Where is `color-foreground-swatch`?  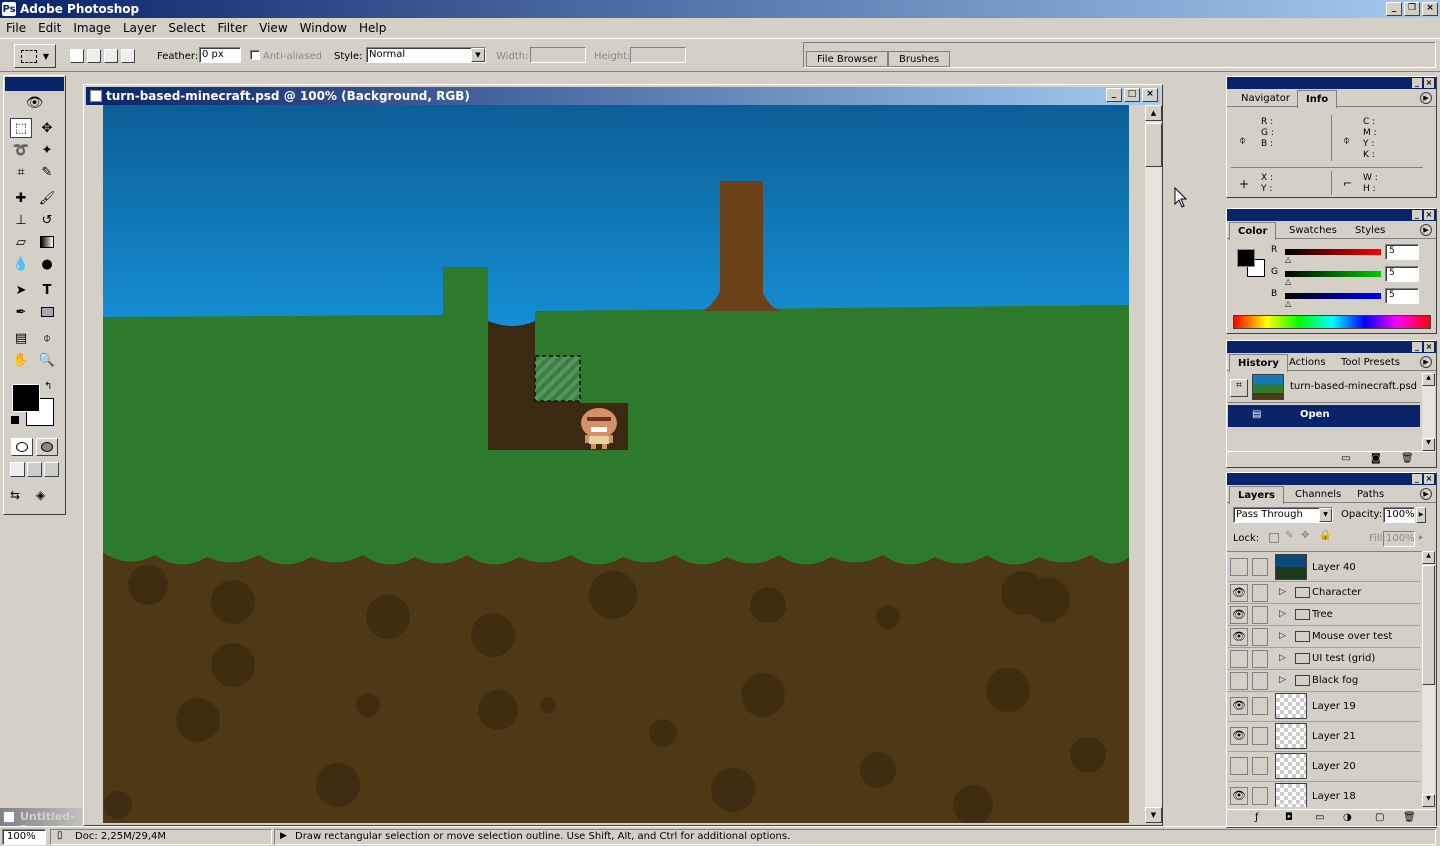
color-foreground-swatch is located at coordinates (1246, 258).